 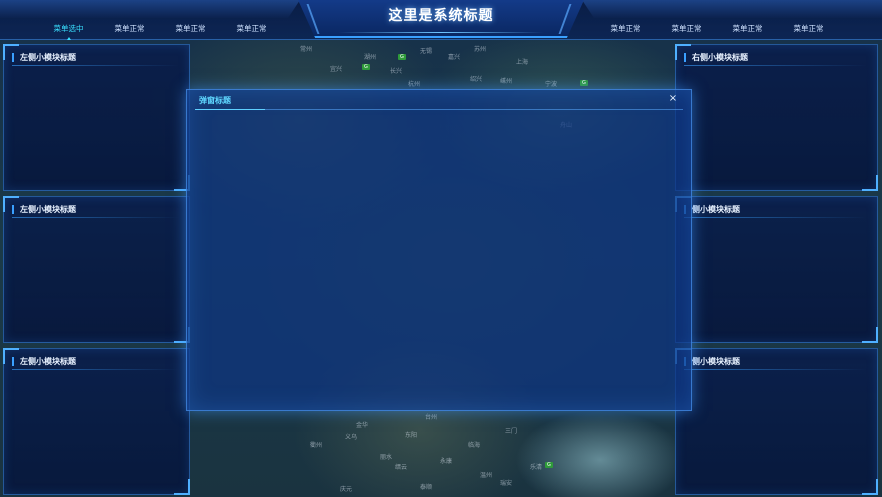 What do you see at coordinates (454, 57) in the screenshot?
I see `map-label: 嘉兴` at bounding box center [454, 57].